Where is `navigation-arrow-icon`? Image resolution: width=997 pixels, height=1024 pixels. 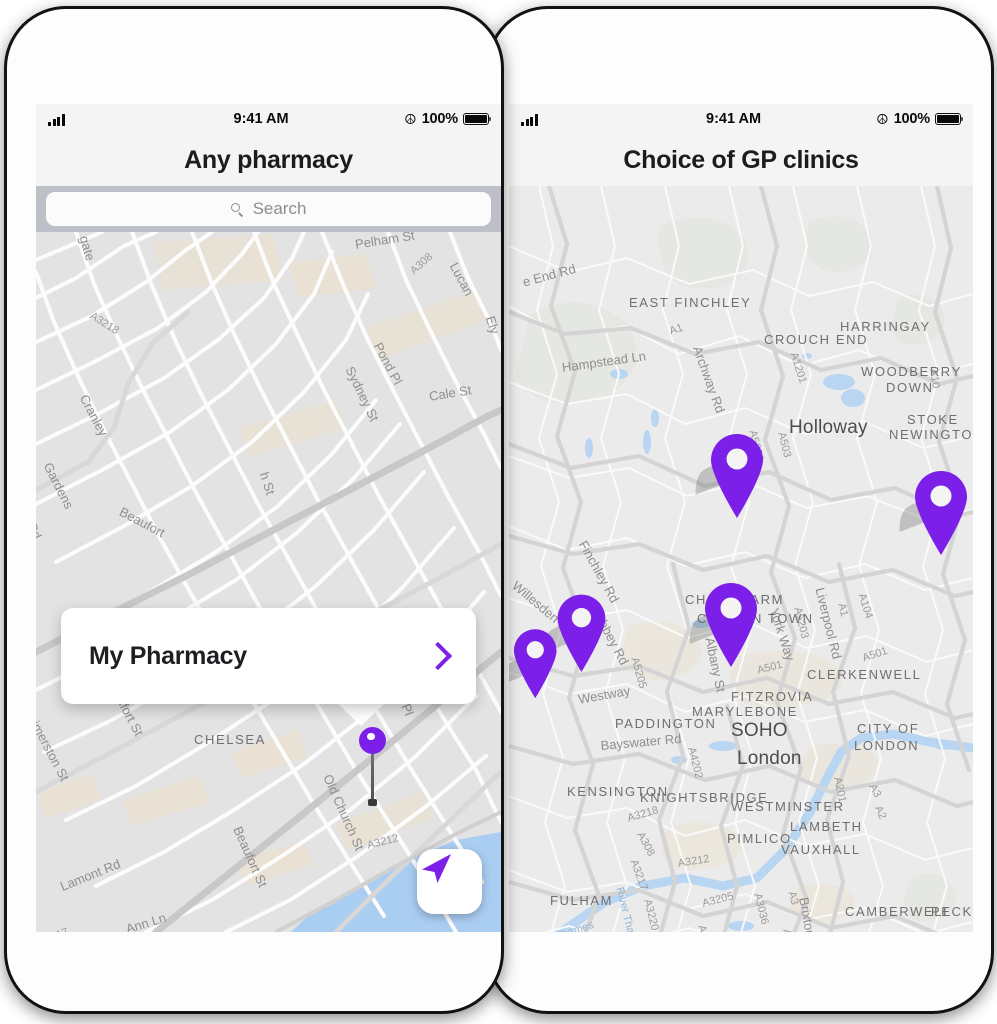 navigation-arrow-icon is located at coordinates (436, 868).